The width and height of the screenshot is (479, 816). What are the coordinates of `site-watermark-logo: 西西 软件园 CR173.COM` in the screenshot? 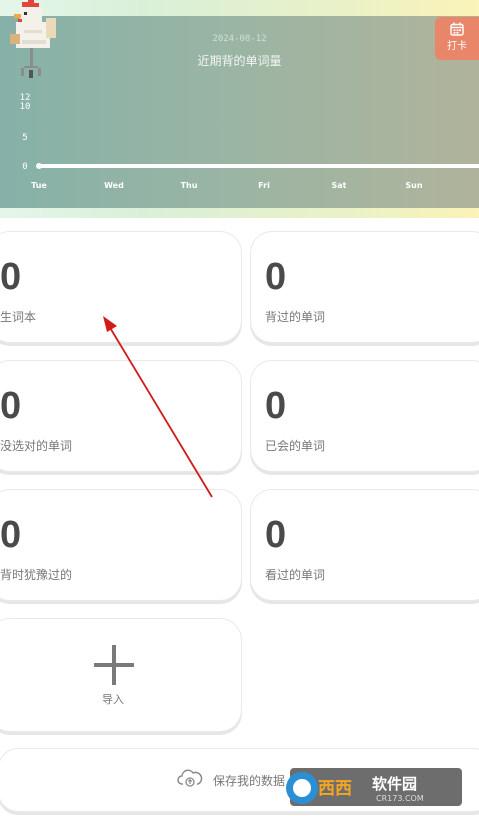 It's located at (374, 787).